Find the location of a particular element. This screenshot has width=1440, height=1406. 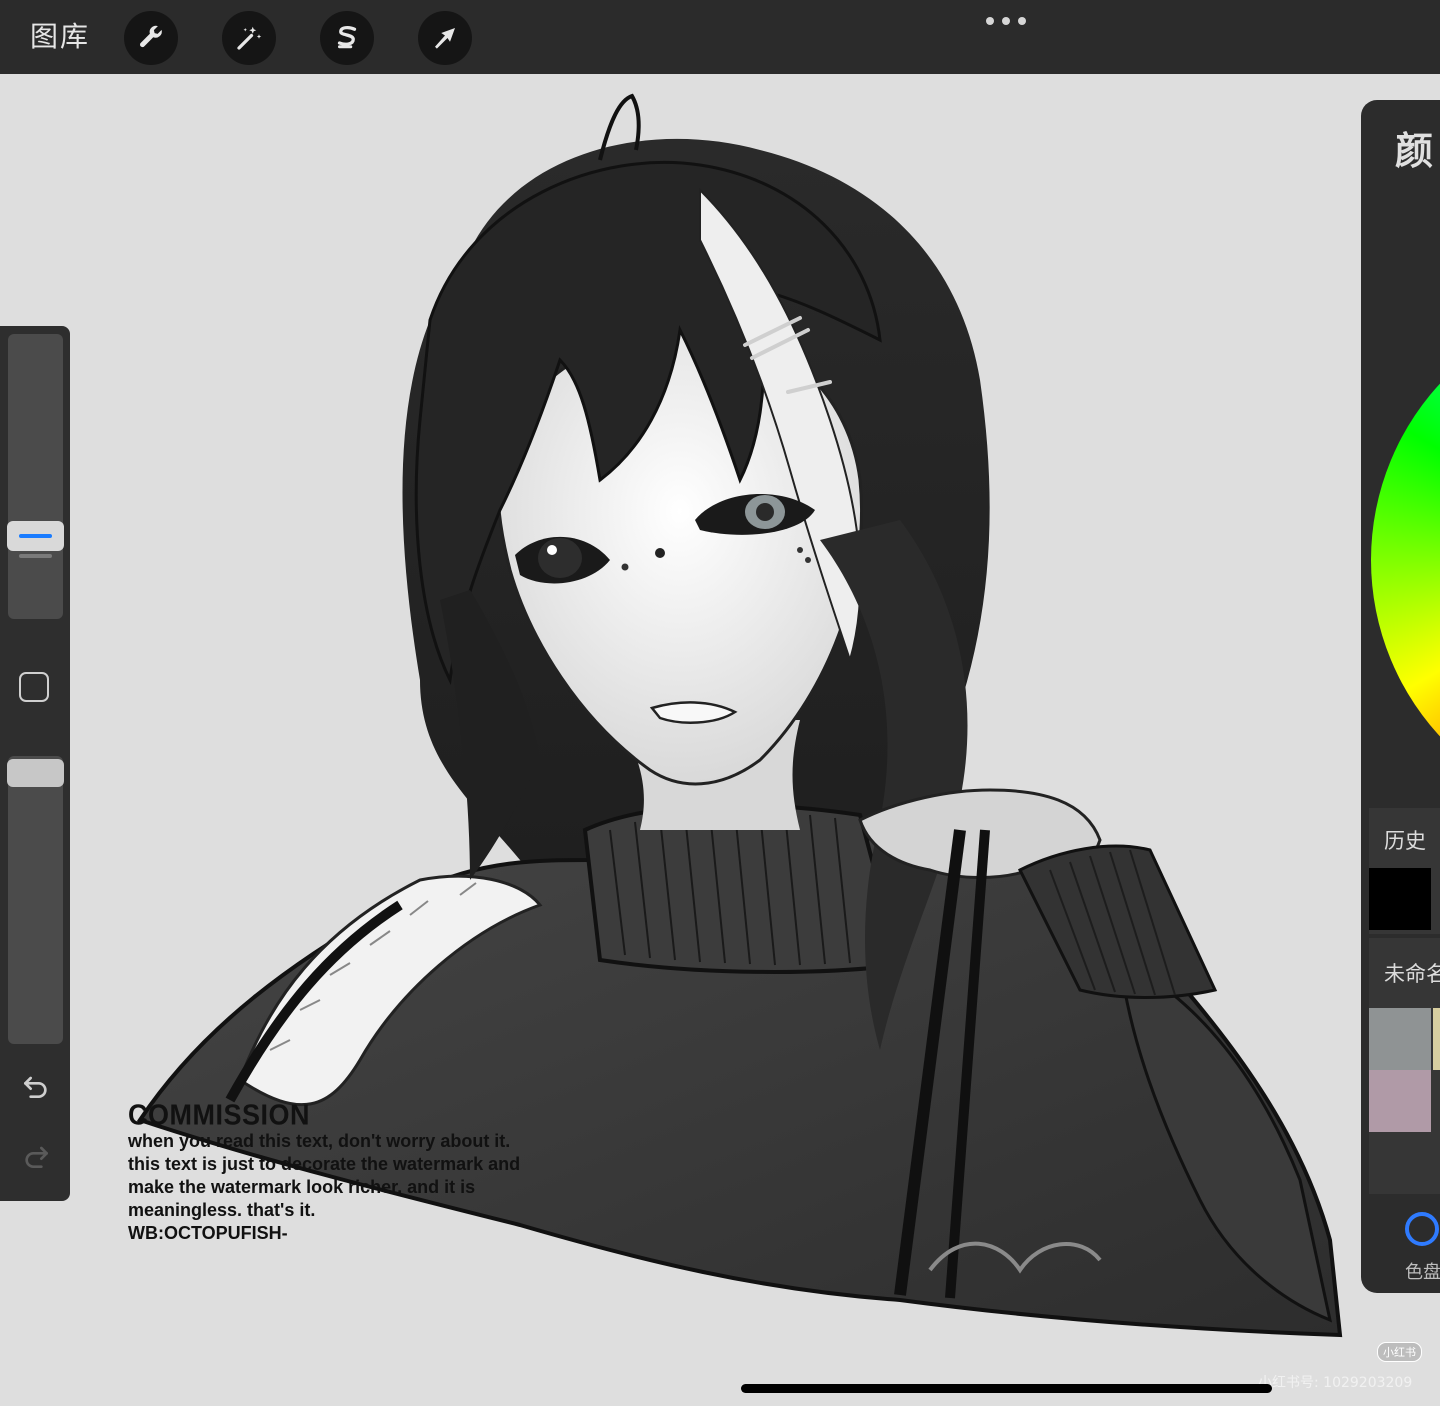

watermark-line: WB:OCTOPUFISH- is located at coordinates (208, 1233).